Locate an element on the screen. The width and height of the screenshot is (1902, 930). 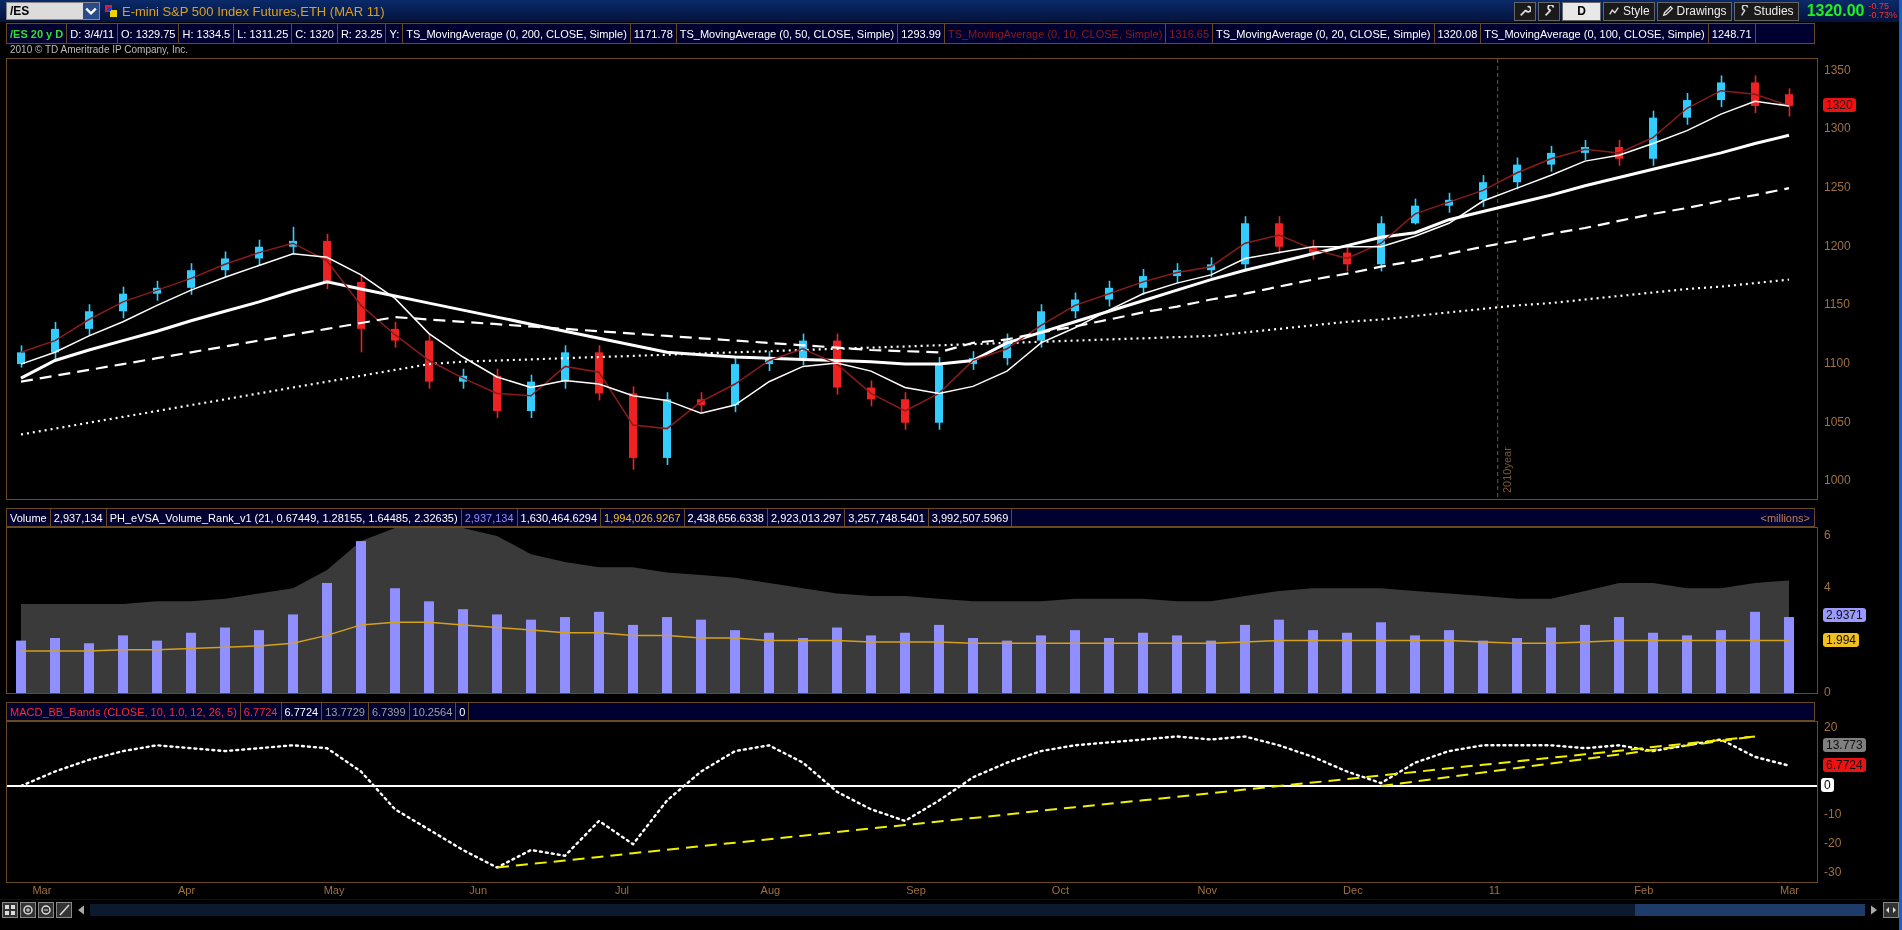
month-label: Dec is located at coordinates (1353, 890).